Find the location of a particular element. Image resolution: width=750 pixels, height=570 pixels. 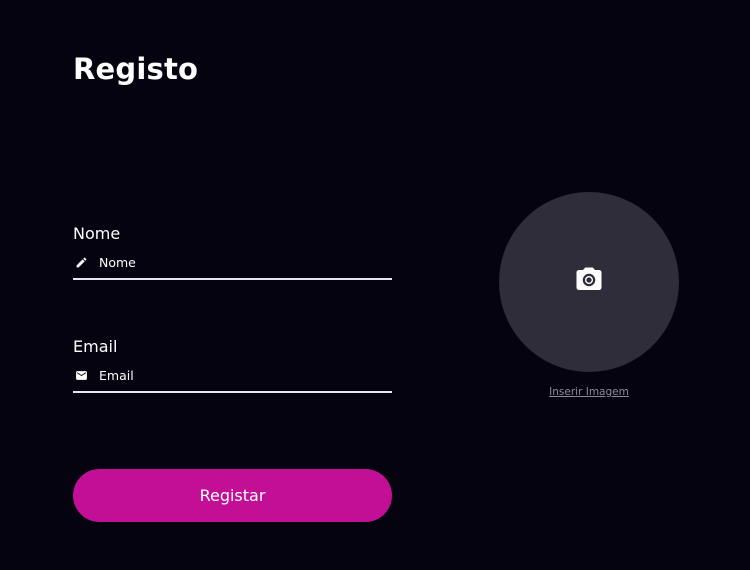

name-input-row is located at coordinates (232, 265).